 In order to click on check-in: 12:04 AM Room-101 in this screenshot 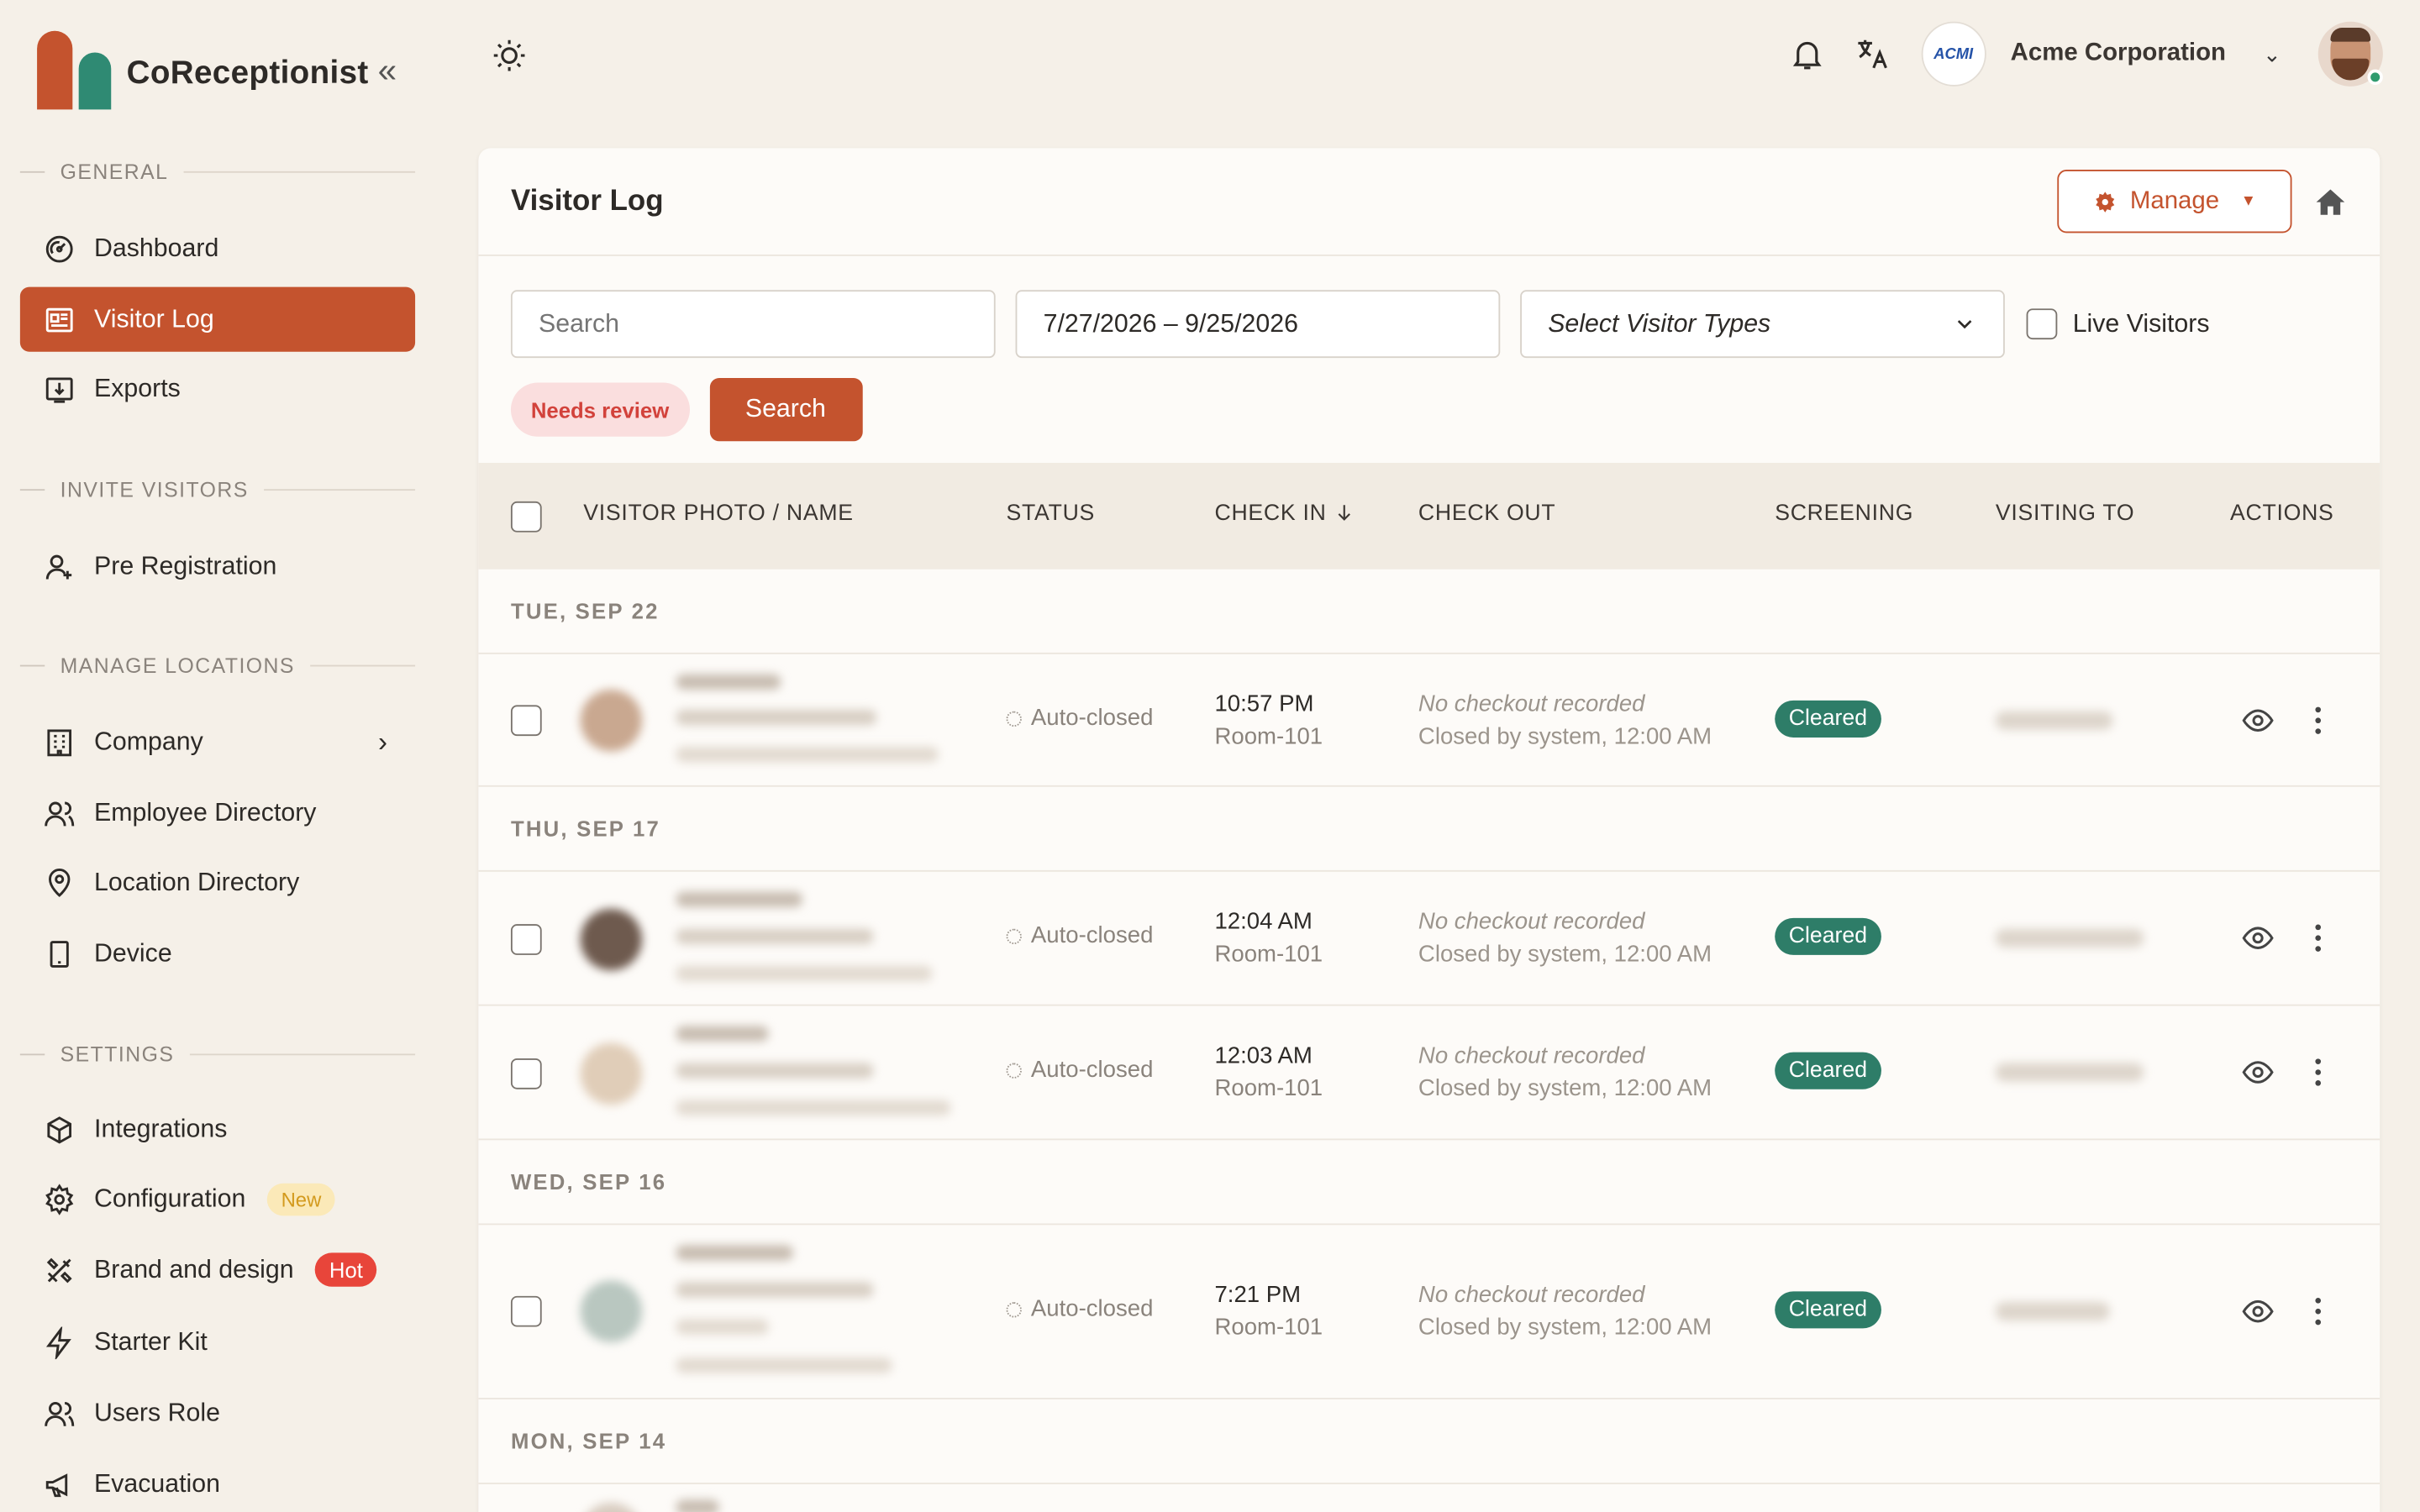, I will do `click(1268, 938)`.